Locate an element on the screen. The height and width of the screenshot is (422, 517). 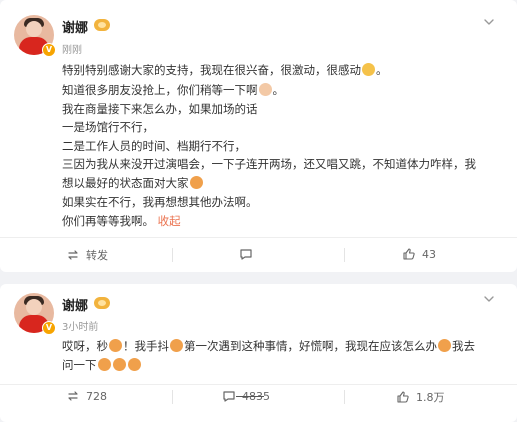
post-text-line: 问一下 is located at coordinates (102, 365).